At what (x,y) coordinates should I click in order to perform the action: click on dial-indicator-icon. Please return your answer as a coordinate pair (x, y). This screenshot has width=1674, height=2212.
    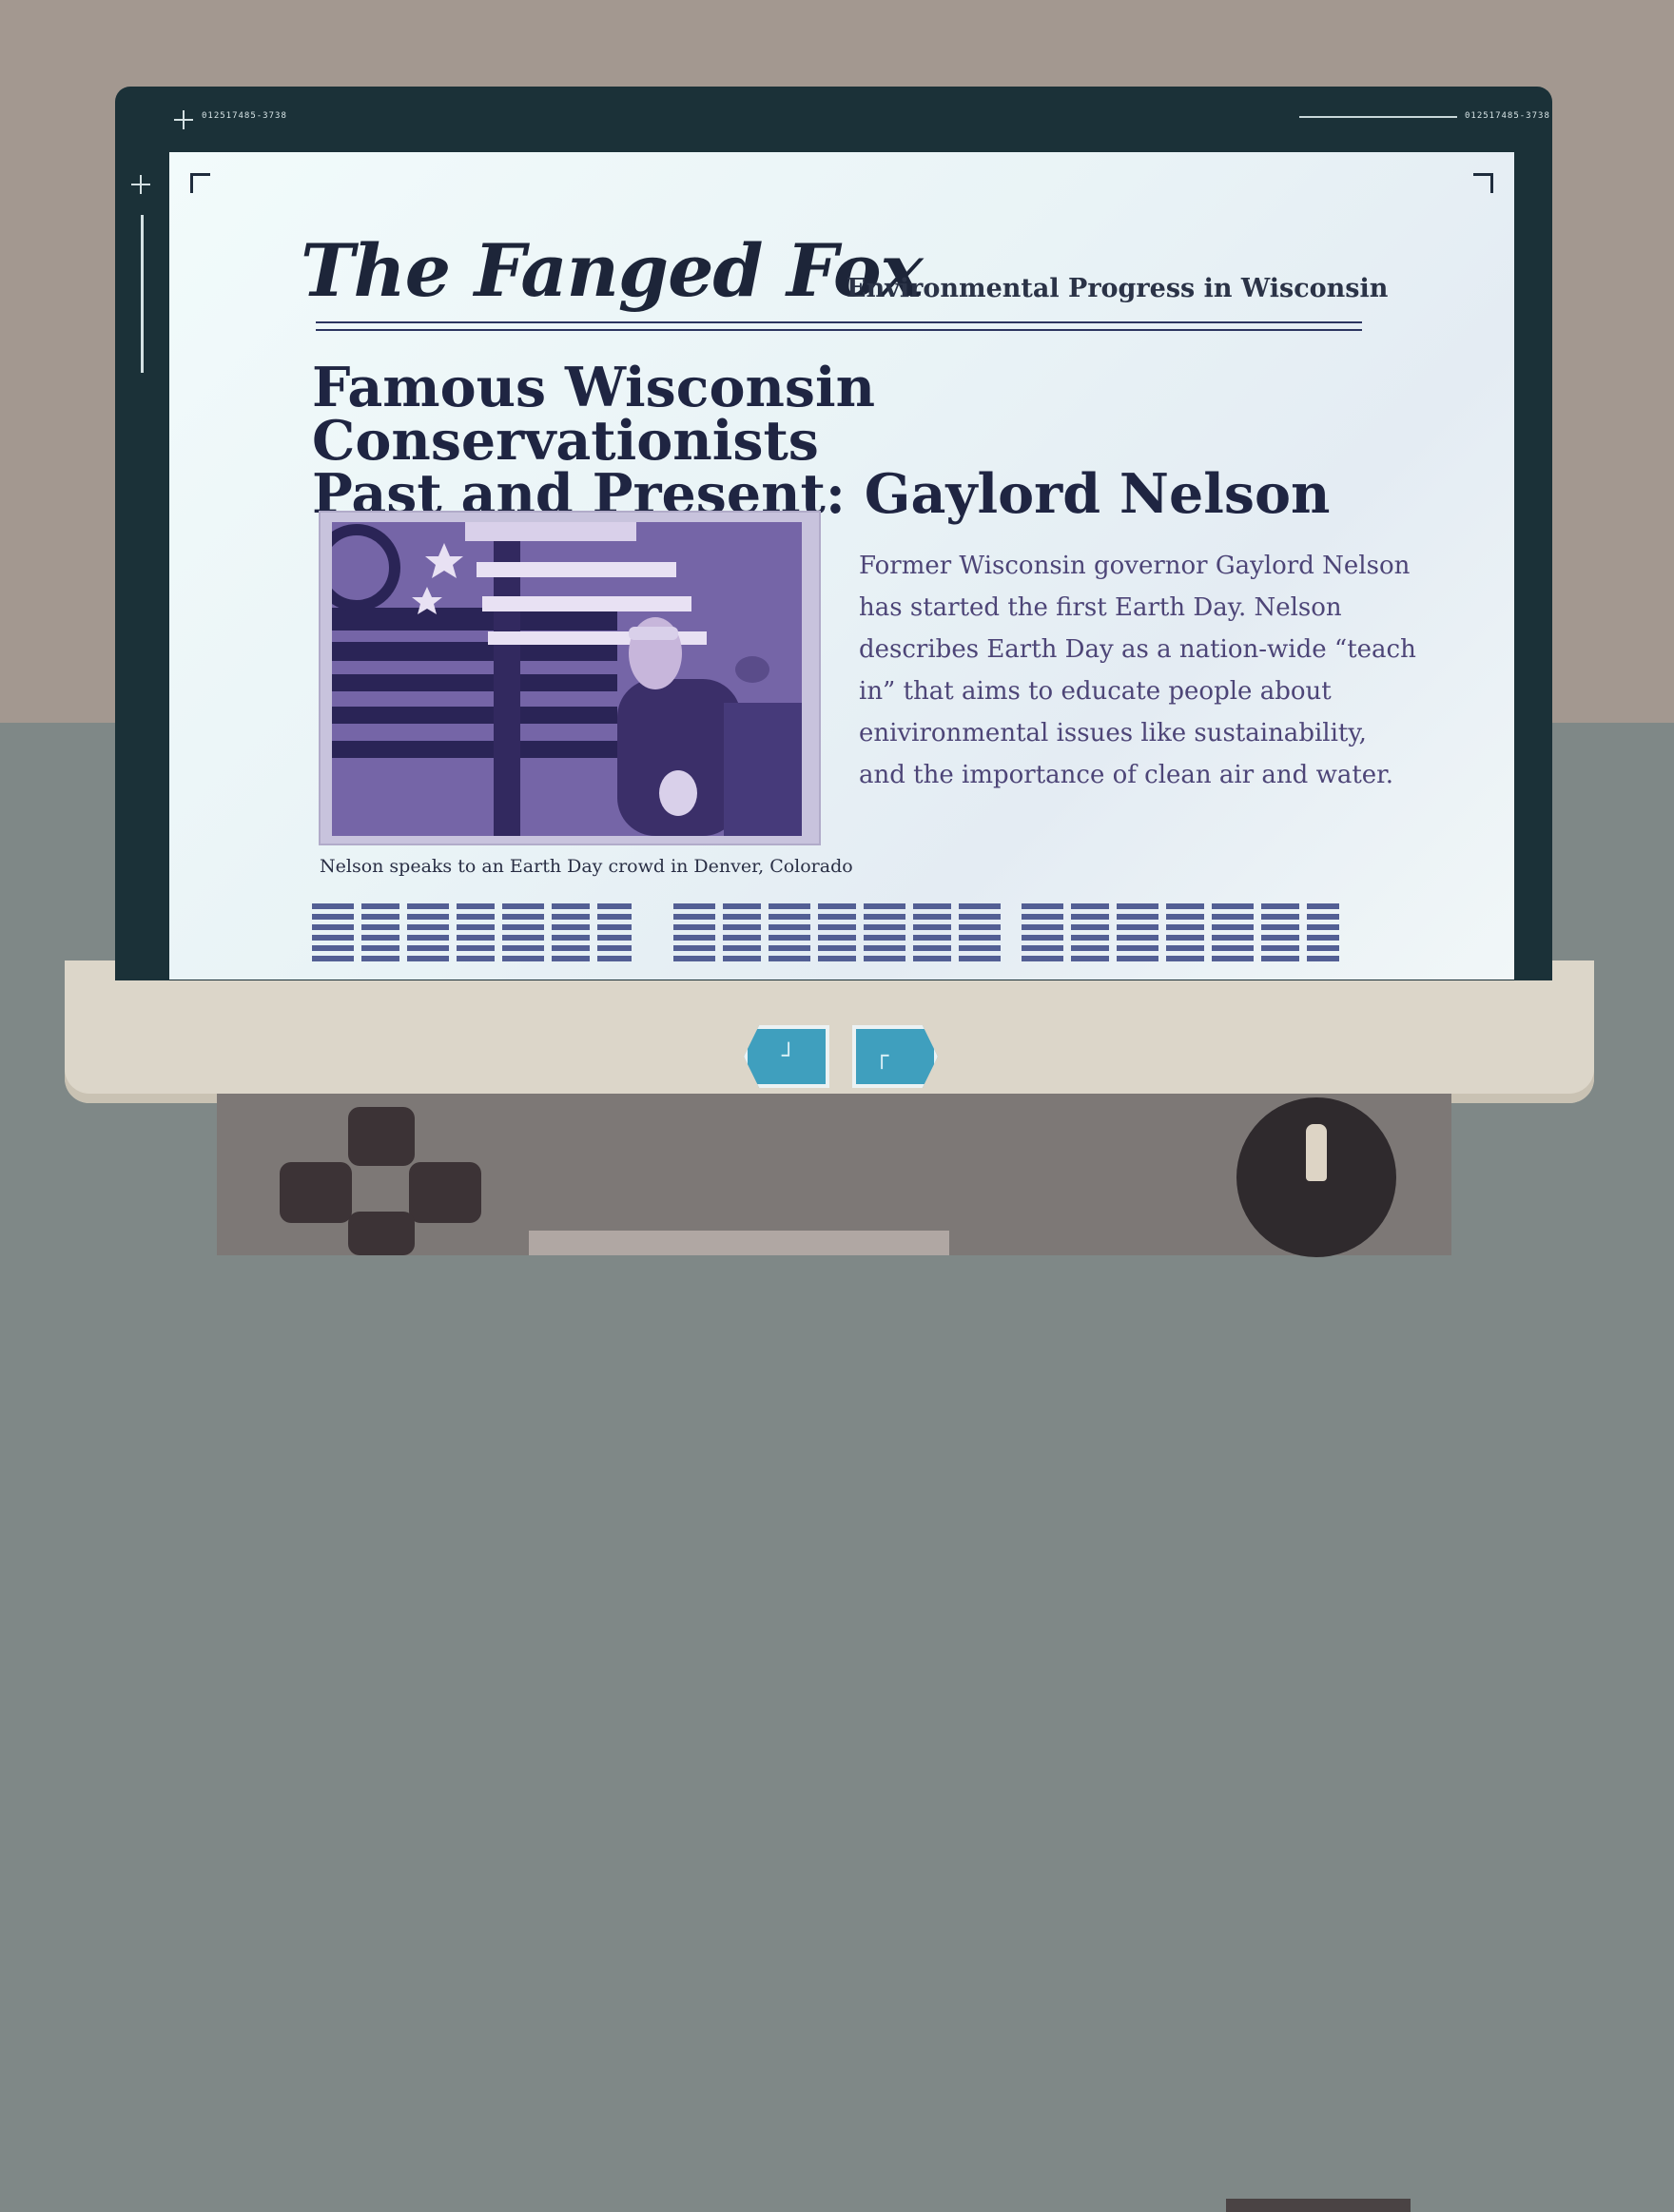
    Looking at the image, I should click on (1316, 1152).